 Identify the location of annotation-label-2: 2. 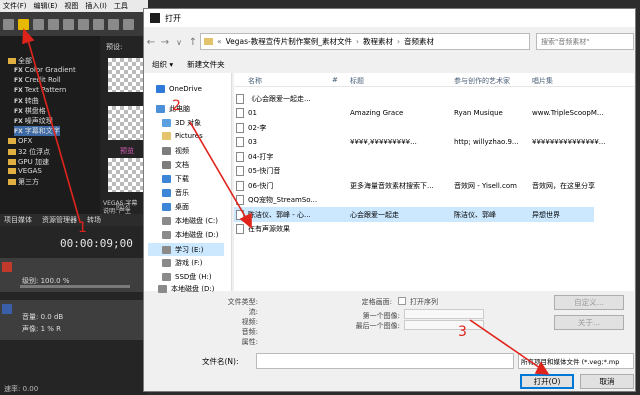
(176, 106).